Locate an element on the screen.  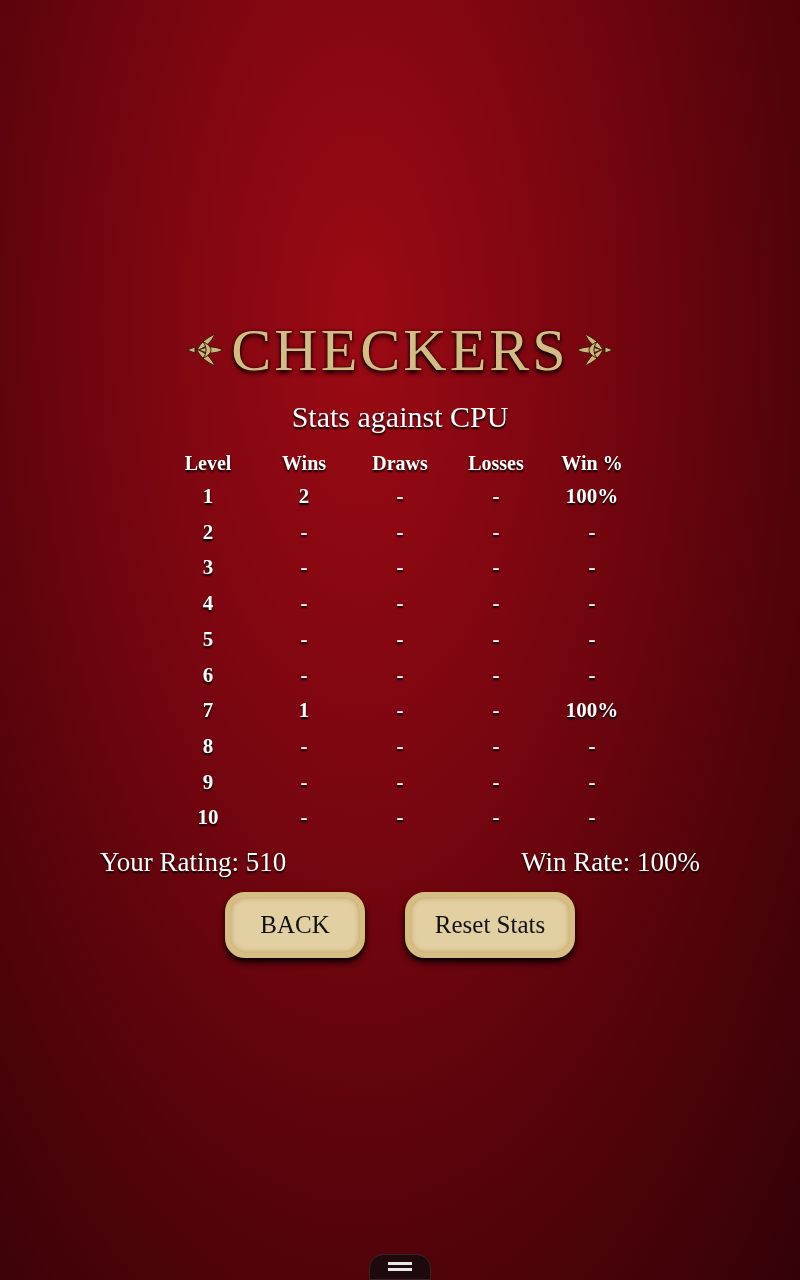
column-header: Wins is located at coordinates (304, 463).